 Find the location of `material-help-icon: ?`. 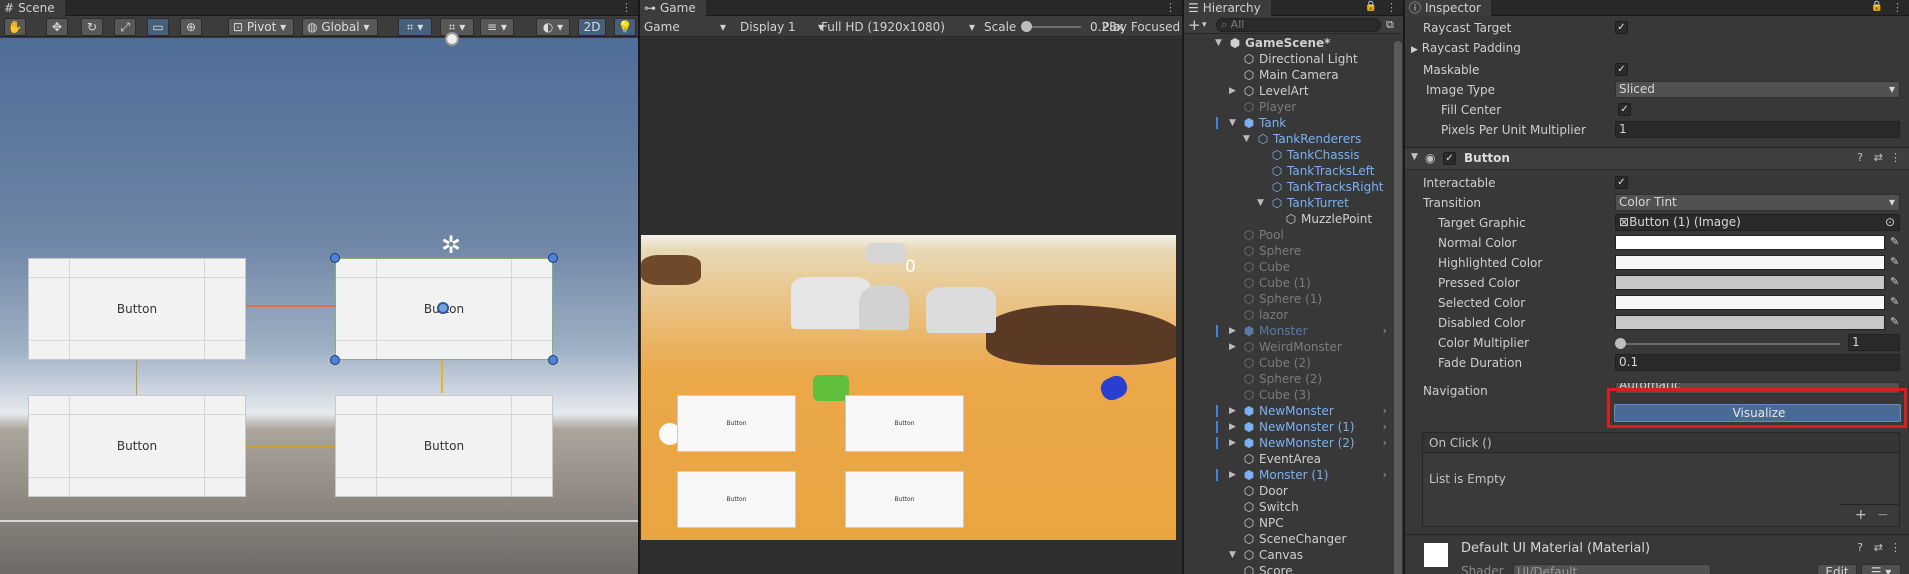

material-help-icon: ? is located at coordinates (1860, 547).